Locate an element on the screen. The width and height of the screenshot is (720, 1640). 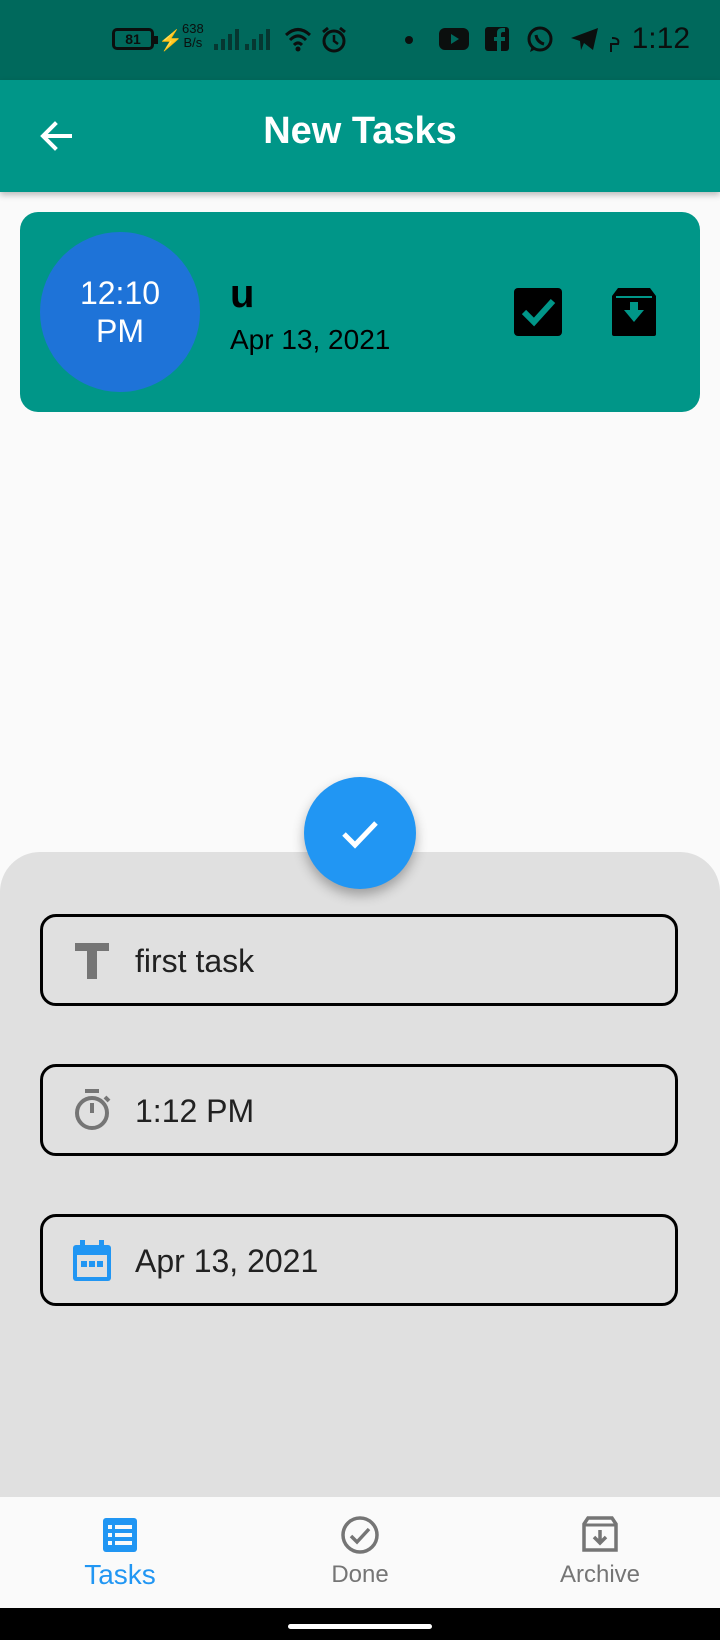
net-speed-unit: B/s is located at coordinates (193, 42).